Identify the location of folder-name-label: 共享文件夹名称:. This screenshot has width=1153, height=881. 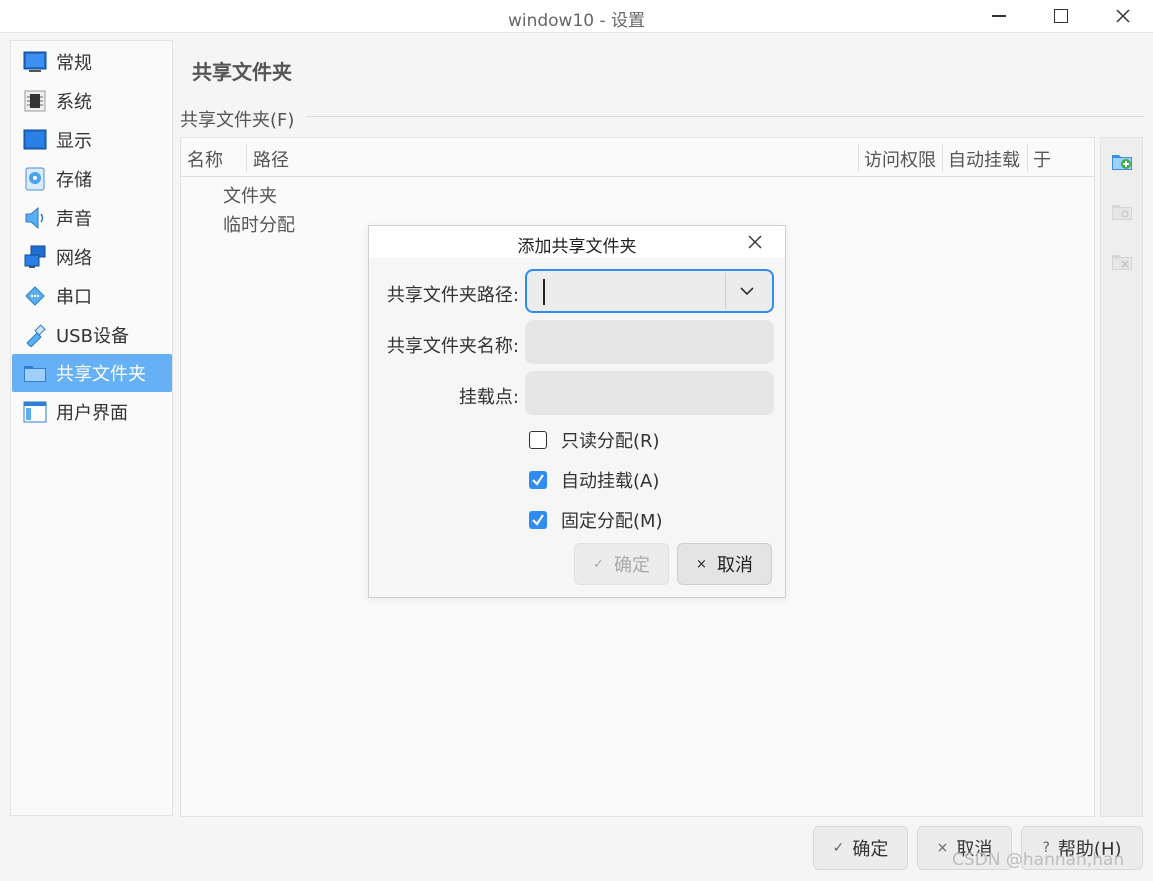
(452, 346).